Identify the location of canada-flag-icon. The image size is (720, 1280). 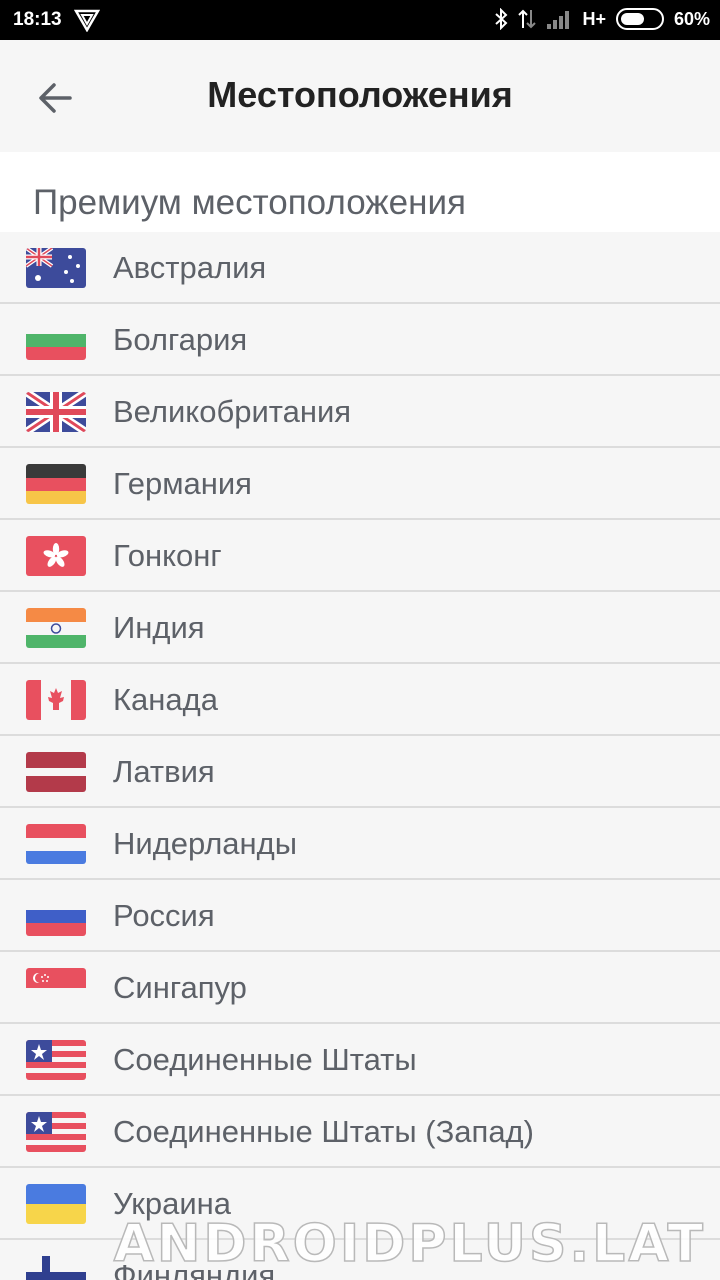
(56, 700).